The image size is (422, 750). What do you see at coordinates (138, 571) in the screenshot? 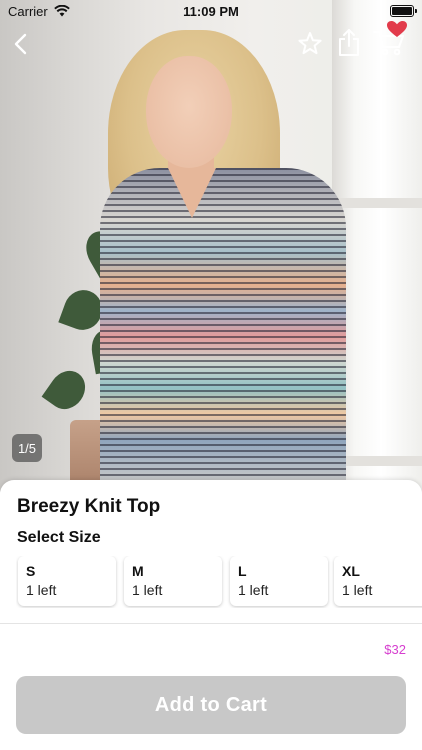
I see `size-label: M` at bounding box center [138, 571].